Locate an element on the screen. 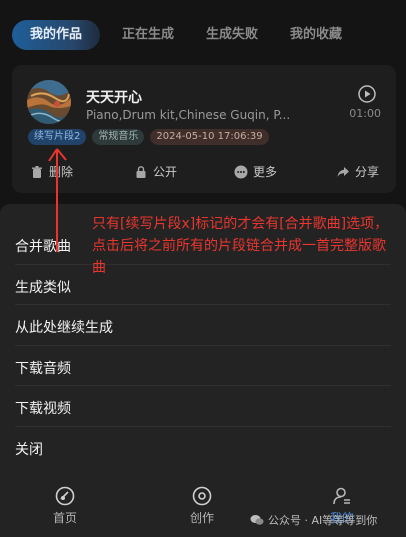  music-disc-icon is located at coordinates (65, 496).